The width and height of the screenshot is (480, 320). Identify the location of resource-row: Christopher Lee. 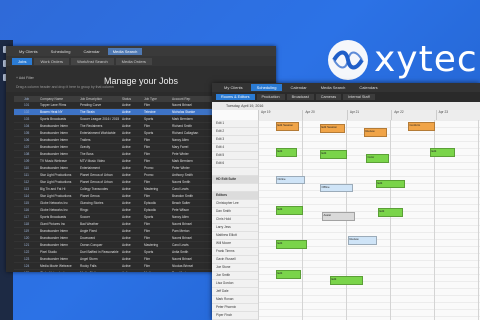
(235, 204).